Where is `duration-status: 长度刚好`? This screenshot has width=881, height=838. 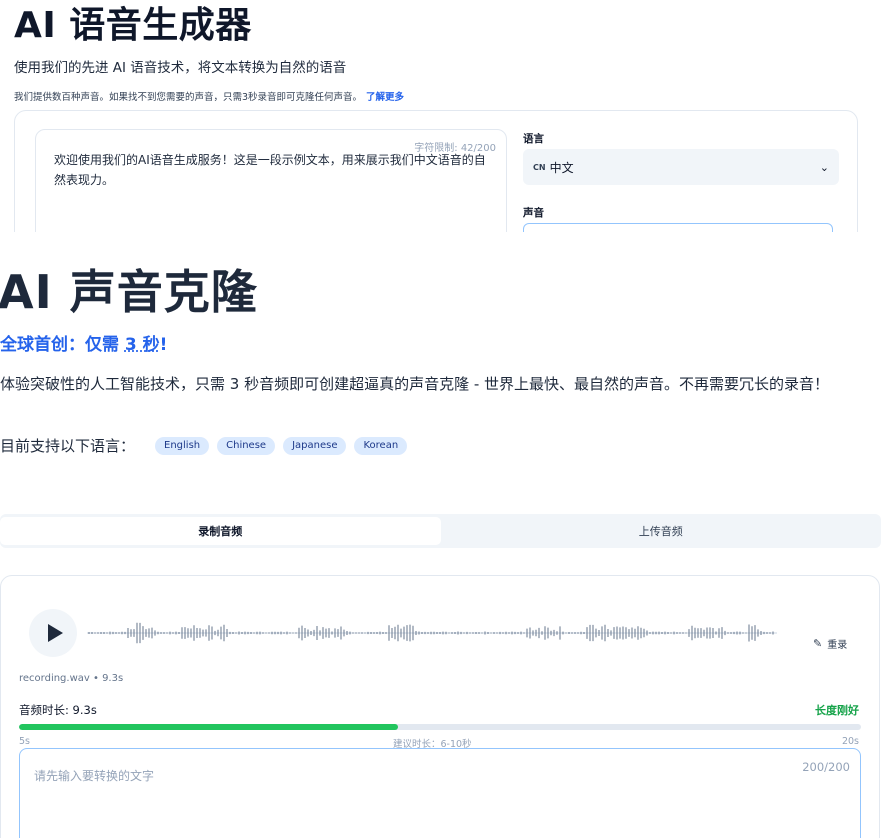
duration-status: 长度刚好 is located at coordinates (837, 710).